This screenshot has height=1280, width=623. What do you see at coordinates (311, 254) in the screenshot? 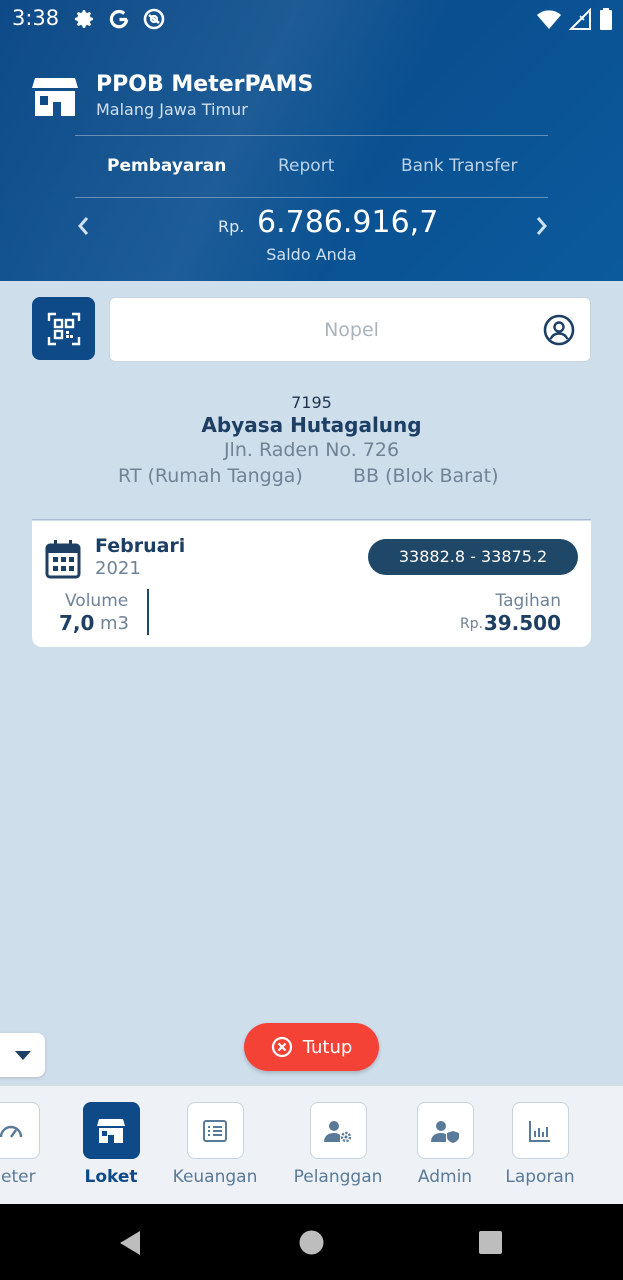
I see `saldo-label: Saldo Anda` at bounding box center [311, 254].